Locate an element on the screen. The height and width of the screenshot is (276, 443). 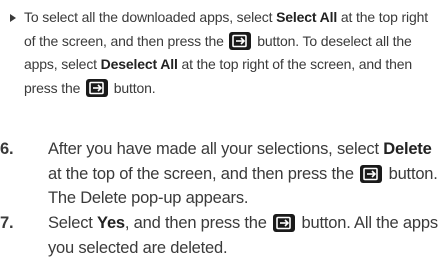
triangle-bullet-icon is located at coordinates (13, 18).